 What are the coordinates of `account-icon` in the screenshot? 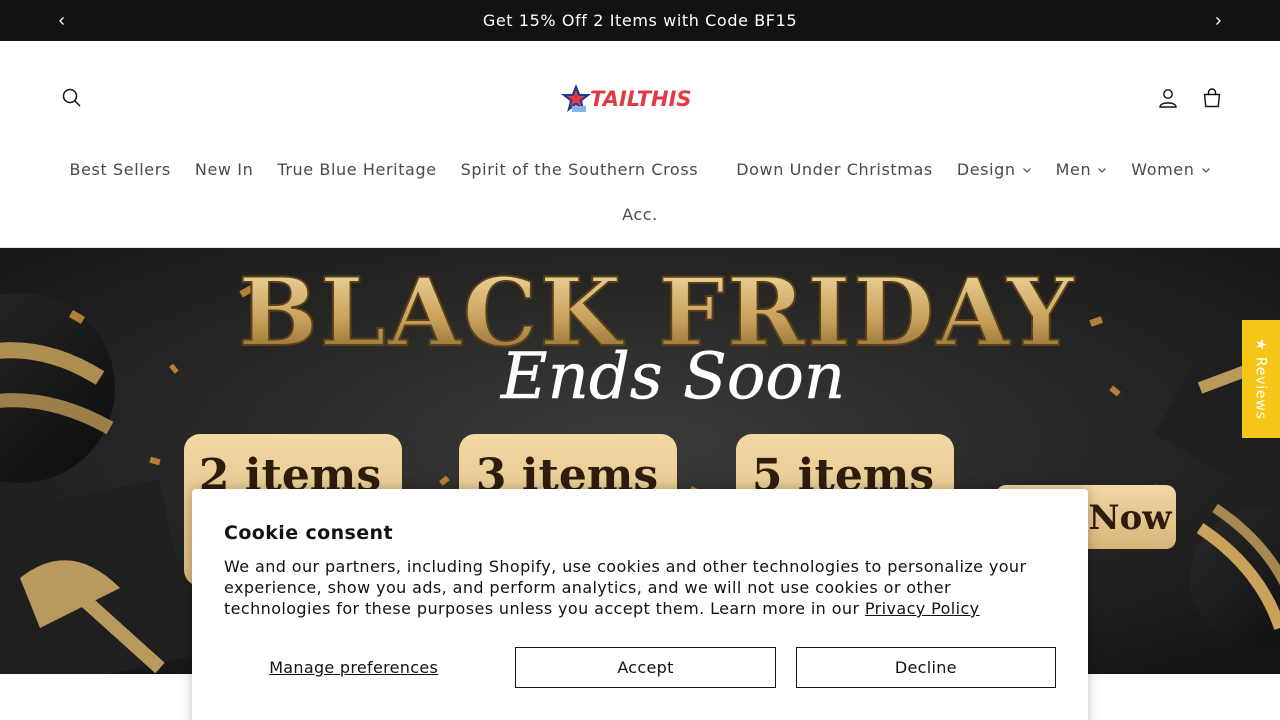 It's located at (1168, 98).